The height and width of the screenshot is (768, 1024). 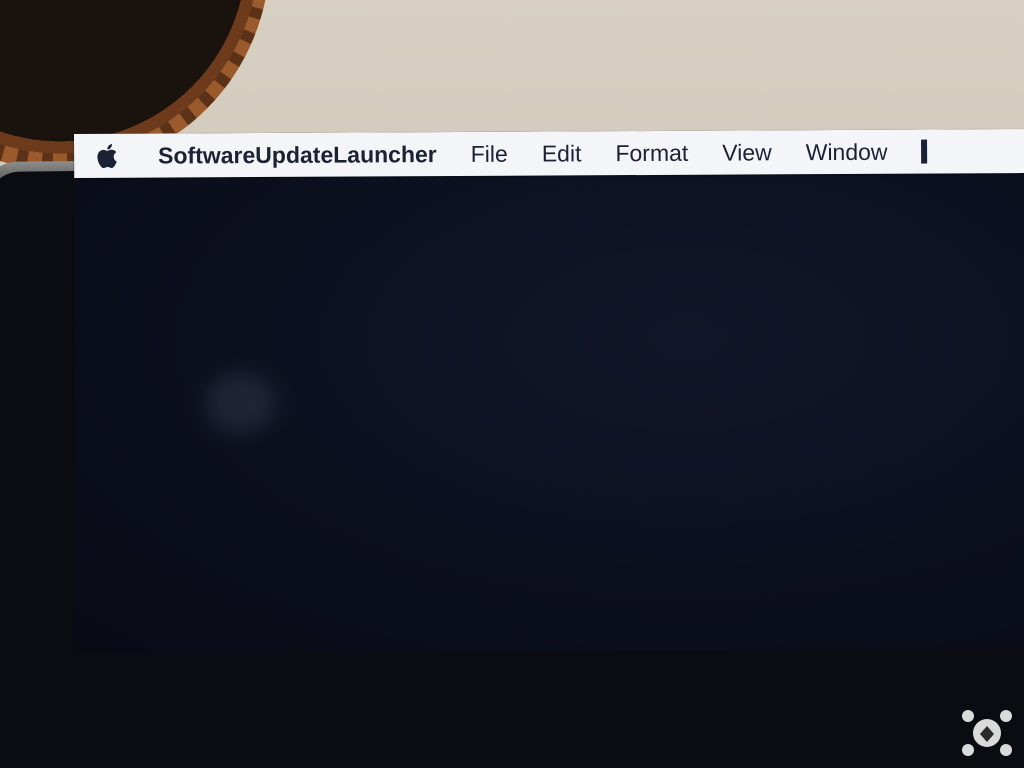 I want to click on menu-window: Window, so click(x=847, y=151).